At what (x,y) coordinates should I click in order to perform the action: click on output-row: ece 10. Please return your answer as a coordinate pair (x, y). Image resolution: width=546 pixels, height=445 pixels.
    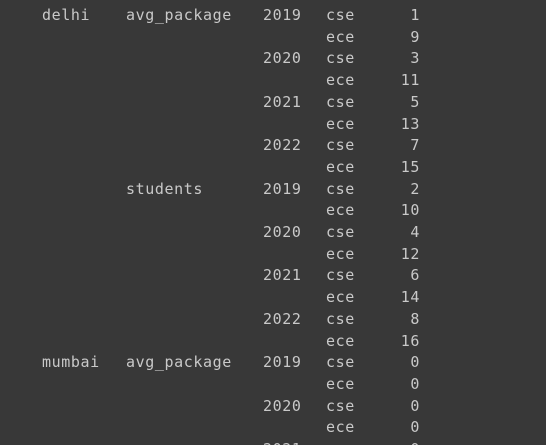
    Looking at the image, I should click on (273, 211).